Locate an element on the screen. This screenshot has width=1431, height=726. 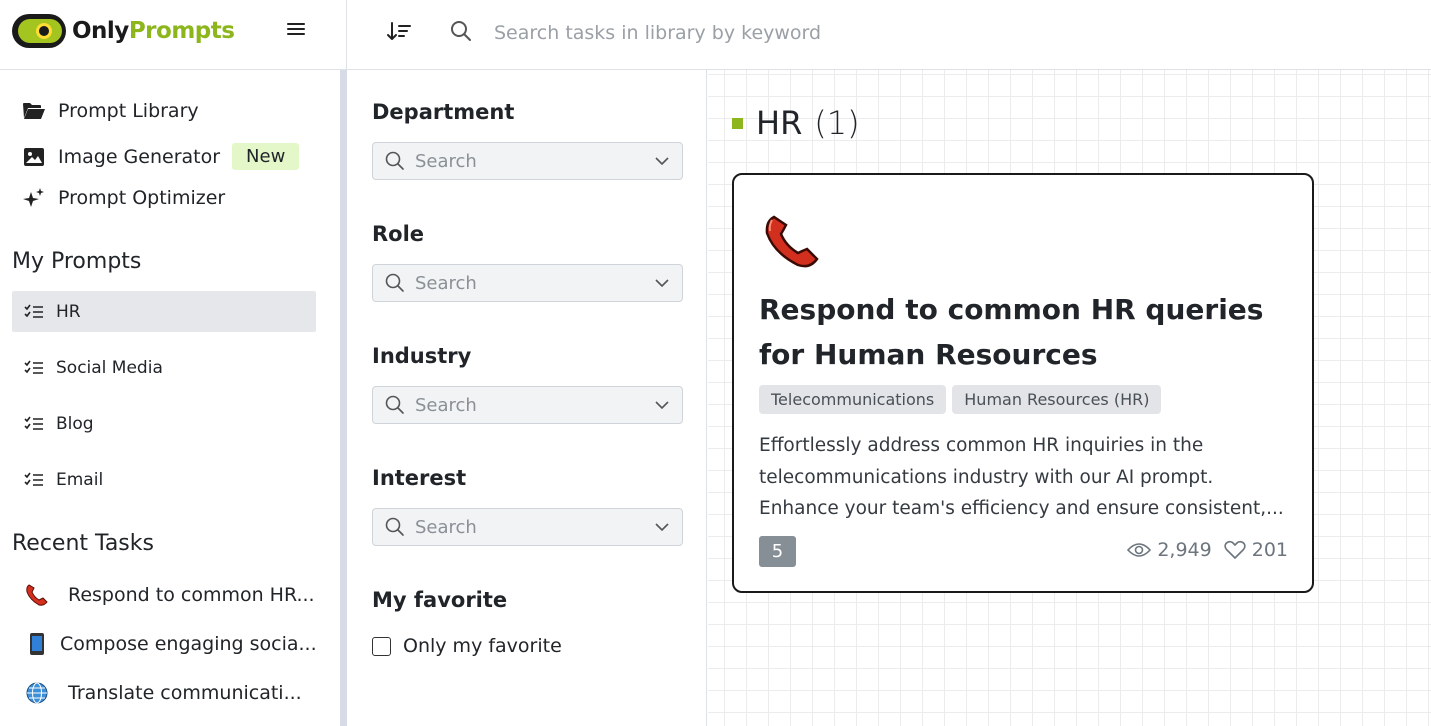
group-count: (1) is located at coordinates (837, 123).